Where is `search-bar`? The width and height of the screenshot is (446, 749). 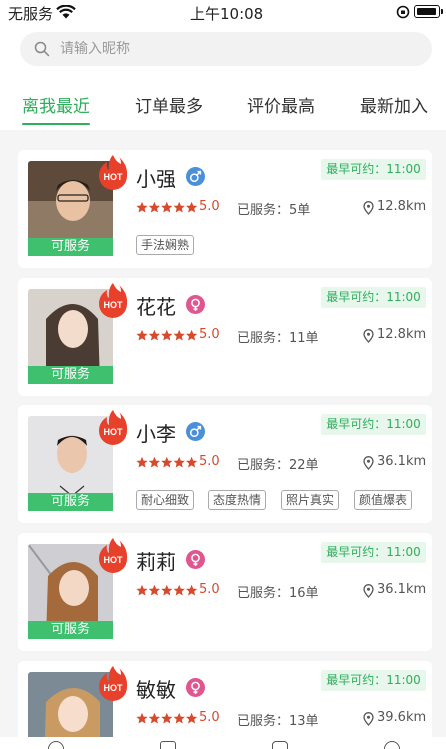 search-bar is located at coordinates (223, 49).